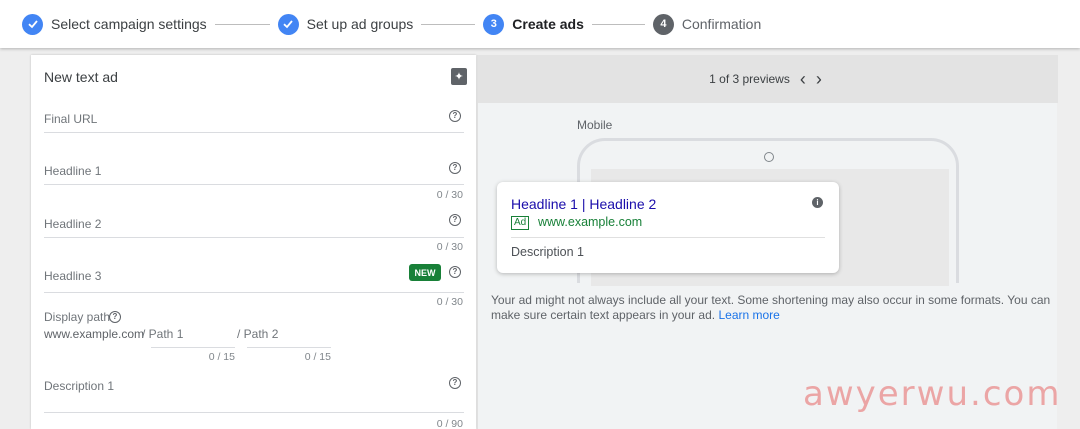 The height and width of the screenshot is (429, 1080). What do you see at coordinates (595, 125) in the screenshot?
I see `device-label: Mobile` at bounding box center [595, 125].